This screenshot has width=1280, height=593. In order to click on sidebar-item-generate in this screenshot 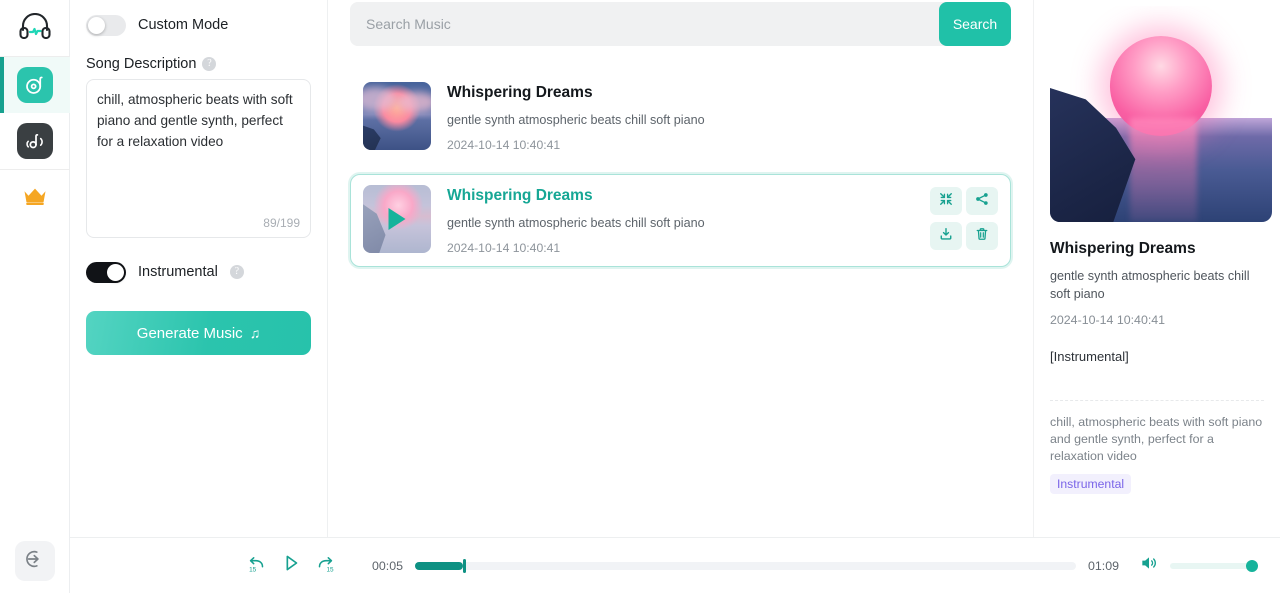, I will do `click(35, 85)`.